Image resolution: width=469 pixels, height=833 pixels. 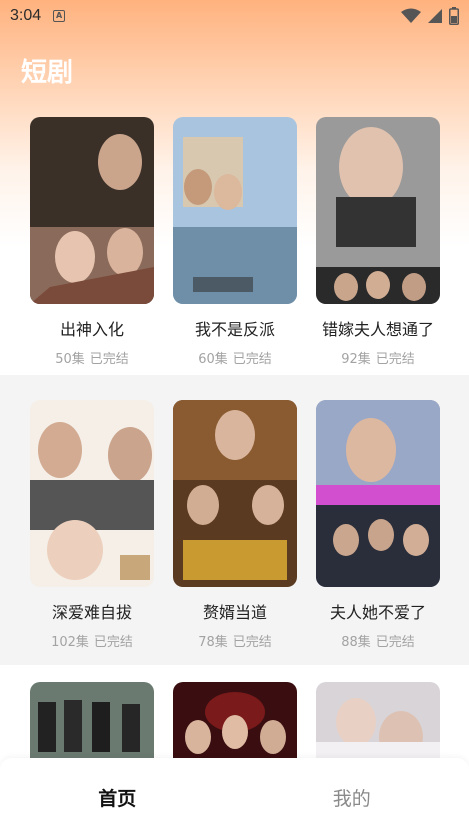 I want to click on drama-title: 出神入化, so click(x=91, y=329).